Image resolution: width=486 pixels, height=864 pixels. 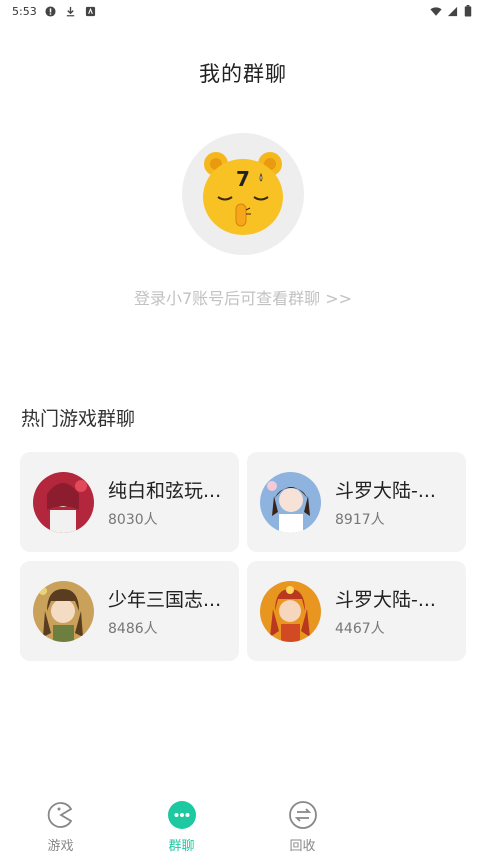 I want to click on battery-icon, so click(x=468, y=11).